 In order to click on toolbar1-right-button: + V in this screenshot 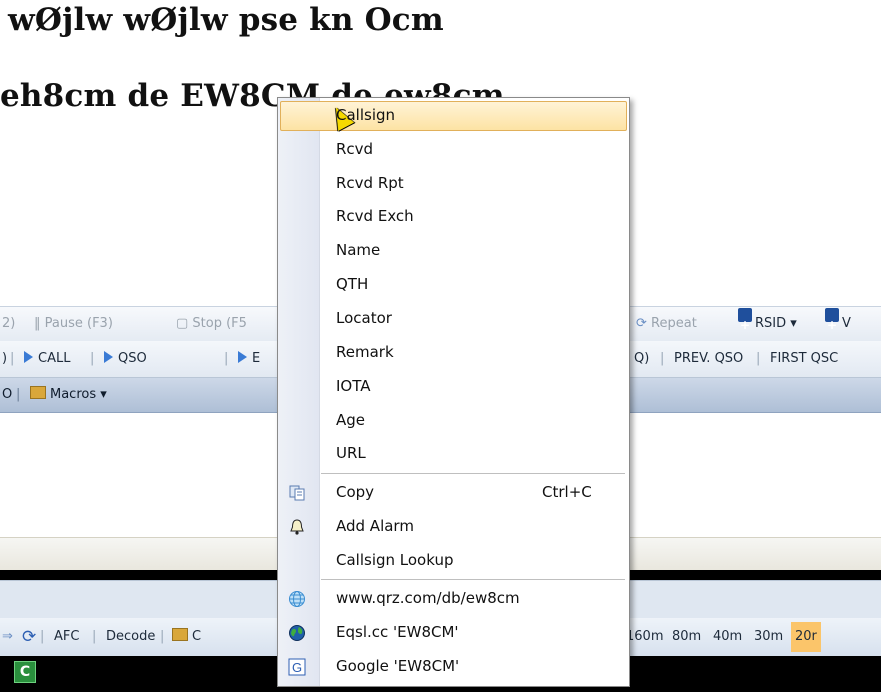, I will do `click(838, 324)`.